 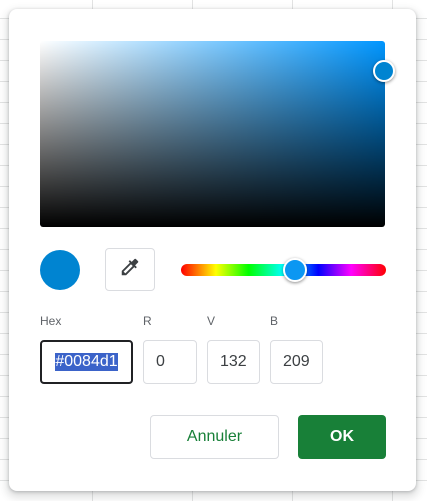 What do you see at coordinates (60, 270) in the screenshot?
I see `selected-color-swatch` at bounding box center [60, 270].